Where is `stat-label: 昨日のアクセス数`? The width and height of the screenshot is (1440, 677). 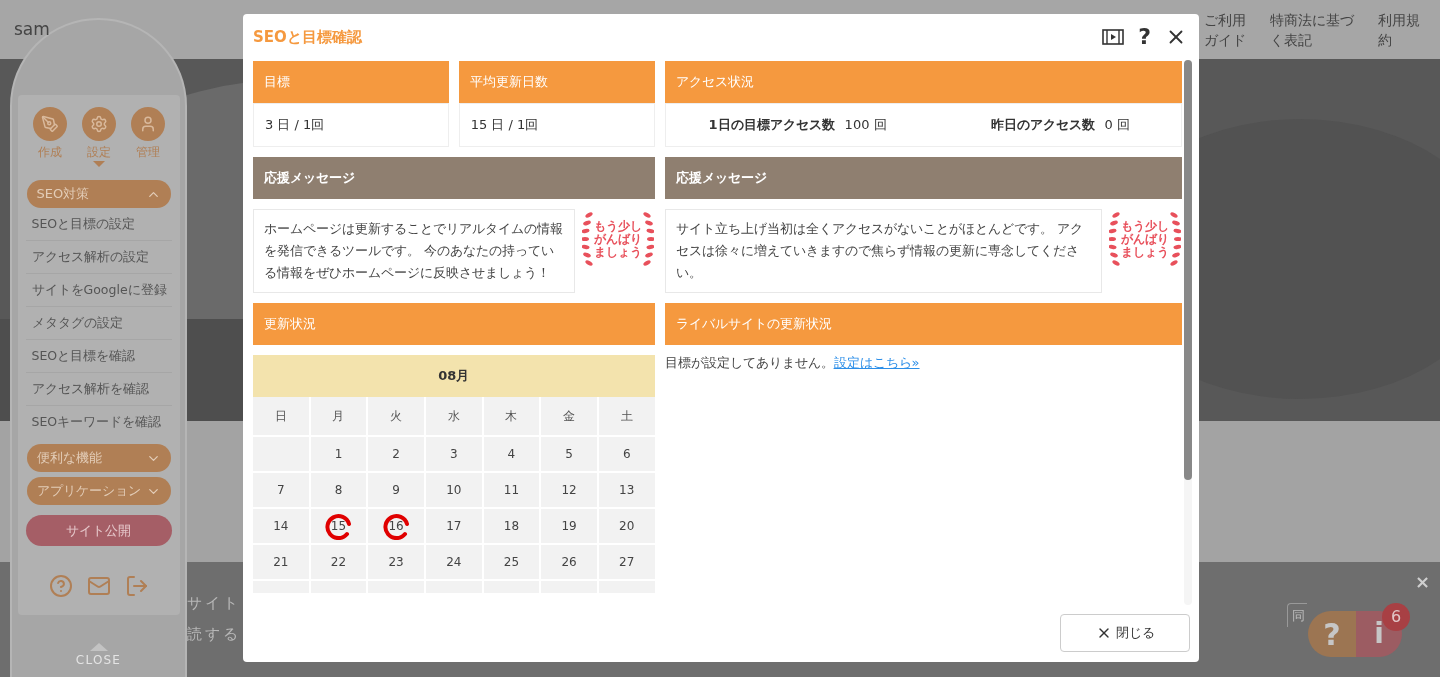 stat-label: 昨日のアクセス数 is located at coordinates (1042, 125).